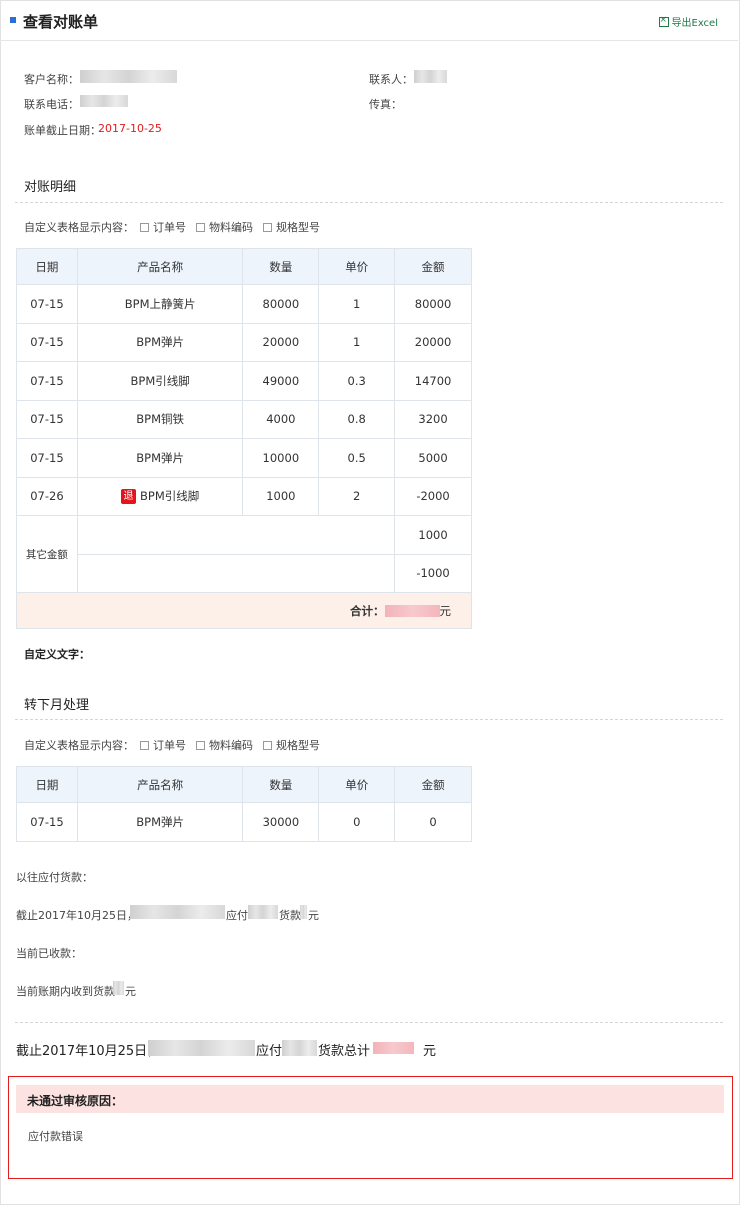  What do you see at coordinates (313, 915) in the screenshot?
I see `payables-line-unit: 元` at bounding box center [313, 915].